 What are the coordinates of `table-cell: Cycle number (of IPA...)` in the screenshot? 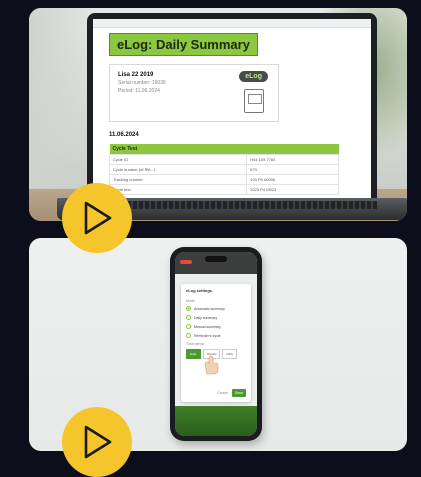 It's located at (178, 169).